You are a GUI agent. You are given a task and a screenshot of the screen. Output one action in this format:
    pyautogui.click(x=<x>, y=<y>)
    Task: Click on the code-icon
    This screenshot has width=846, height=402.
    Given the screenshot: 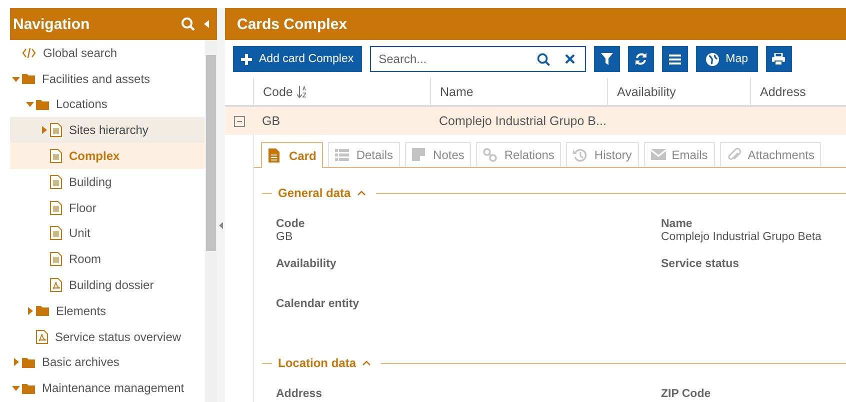 What is the action you would take?
    pyautogui.click(x=29, y=52)
    